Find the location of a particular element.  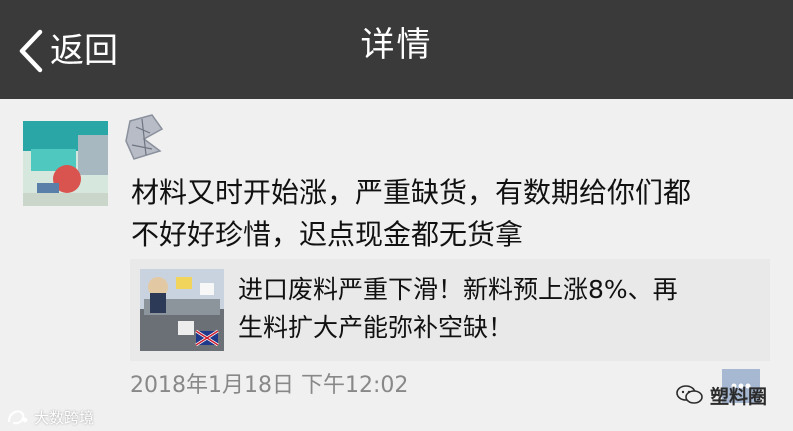

wechat-logo-icon is located at coordinates (689, 394).